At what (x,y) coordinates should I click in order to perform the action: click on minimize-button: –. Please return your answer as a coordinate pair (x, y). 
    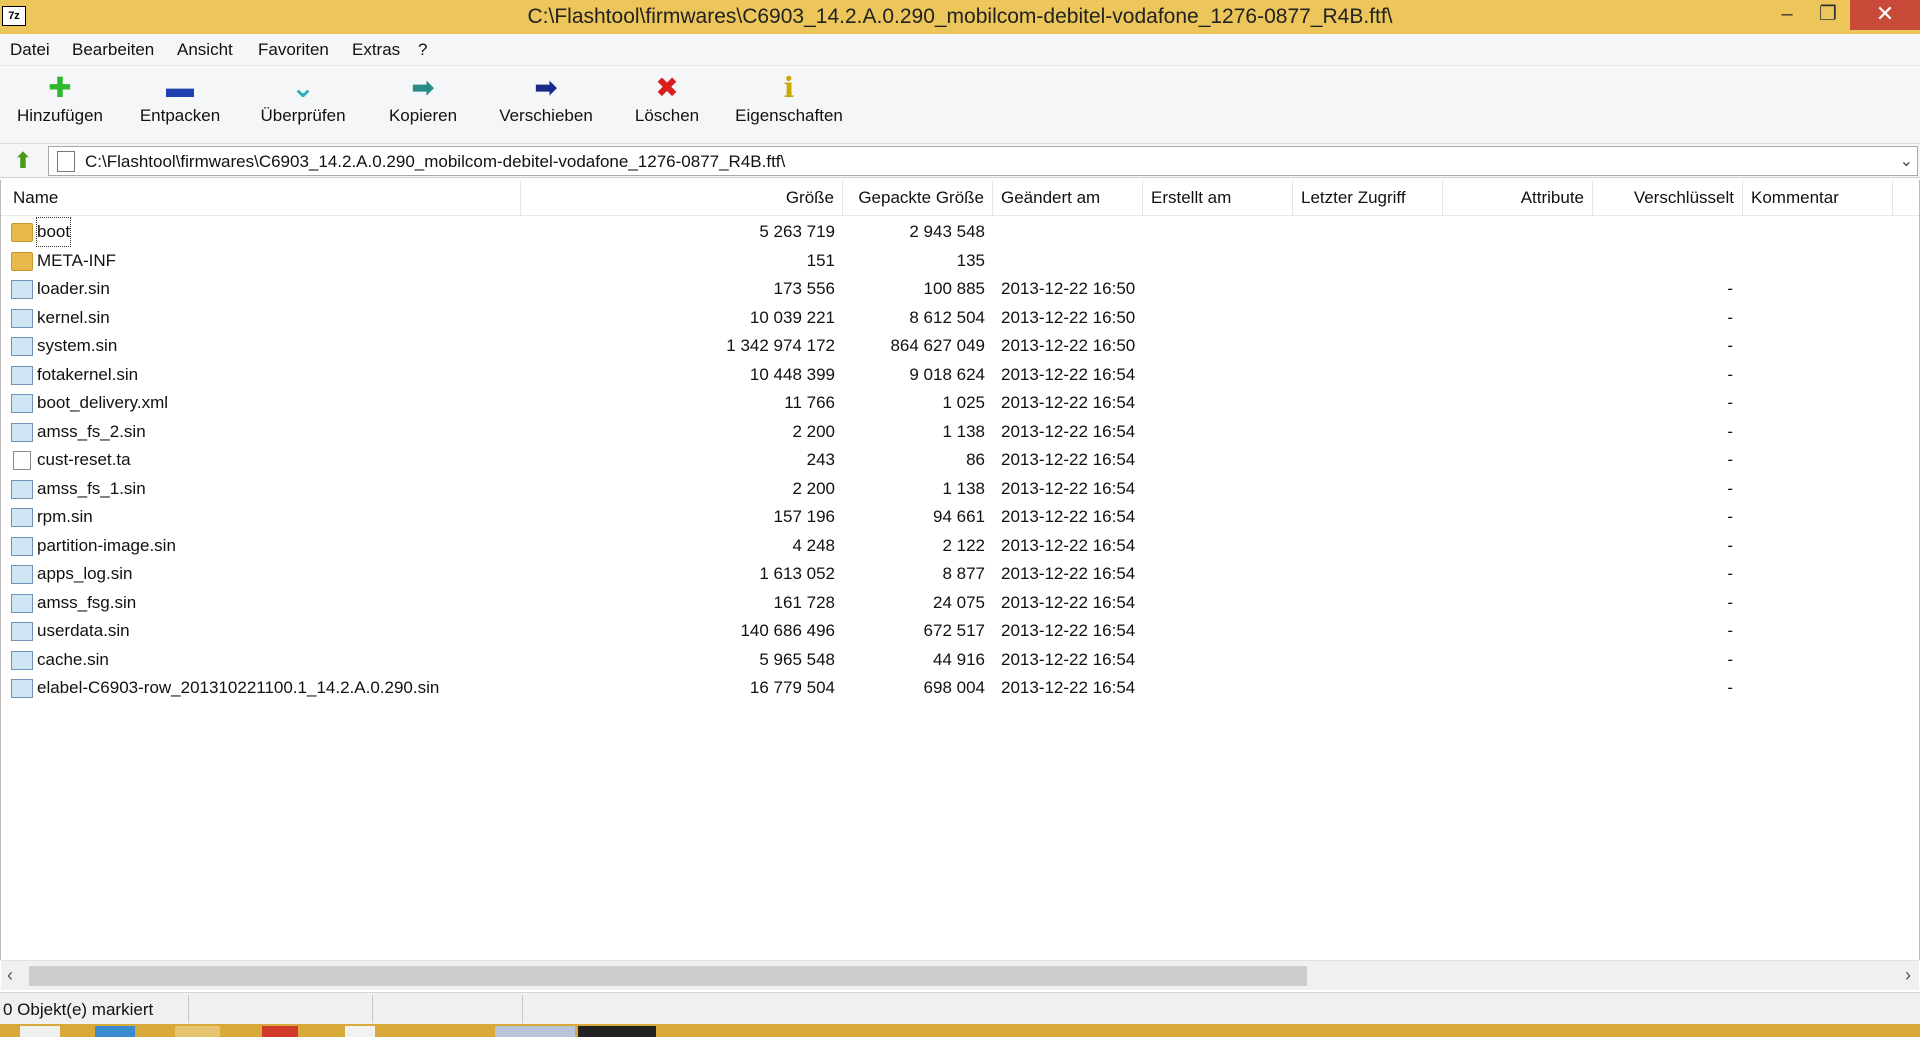
    Looking at the image, I should click on (1787, 15).